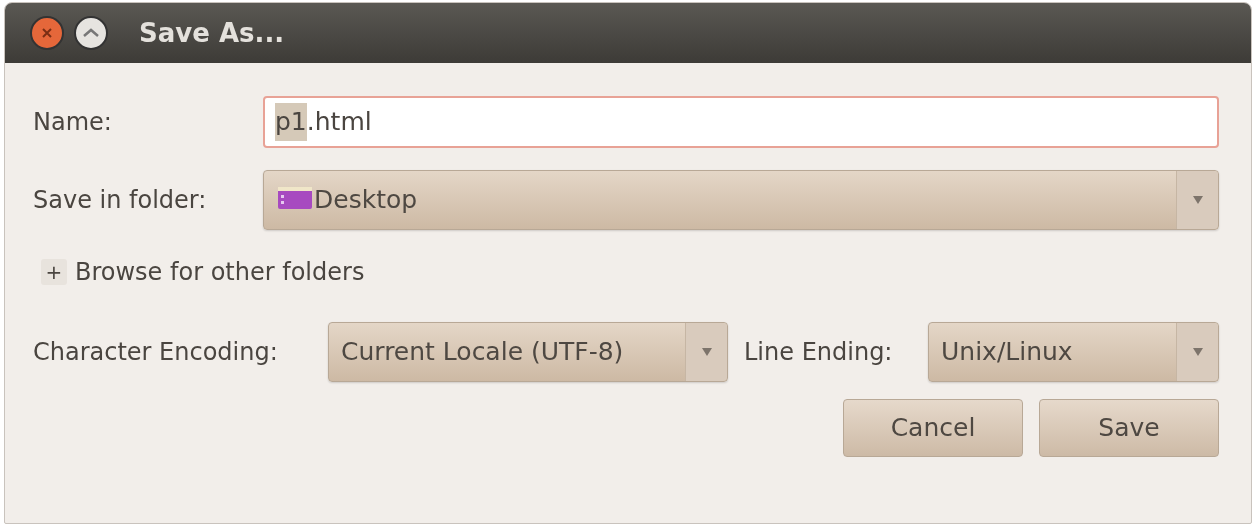  What do you see at coordinates (1129, 428) in the screenshot?
I see `dialog-button: Save` at bounding box center [1129, 428].